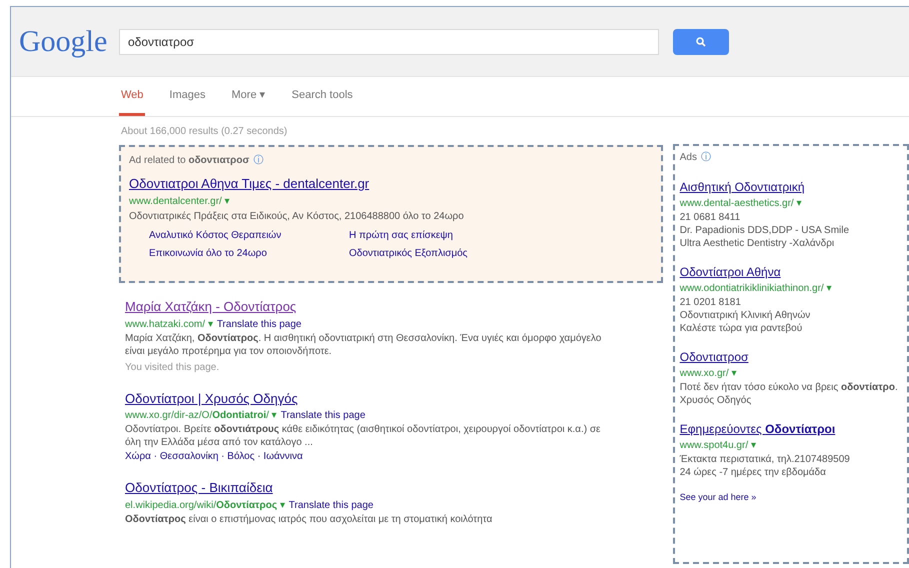 The width and height of the screenshot is (909, 568). Describe the element at coordinates (309, 519) in the screenshot. I see `result-snippet: Οδοντίατρος είναι ο επιστήμονας ιατρός που ασχολείται με τη στοματική κοιλότητα` at that location.